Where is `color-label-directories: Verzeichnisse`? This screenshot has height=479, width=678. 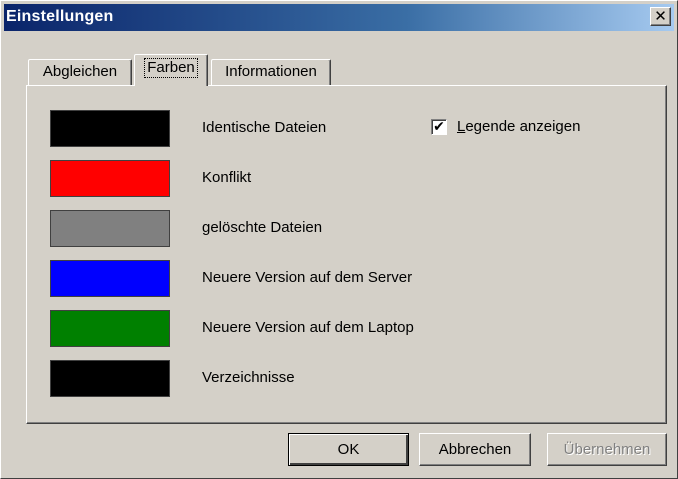 color-label-directories: Verzeichnisse is located at coordinates (248, 377).